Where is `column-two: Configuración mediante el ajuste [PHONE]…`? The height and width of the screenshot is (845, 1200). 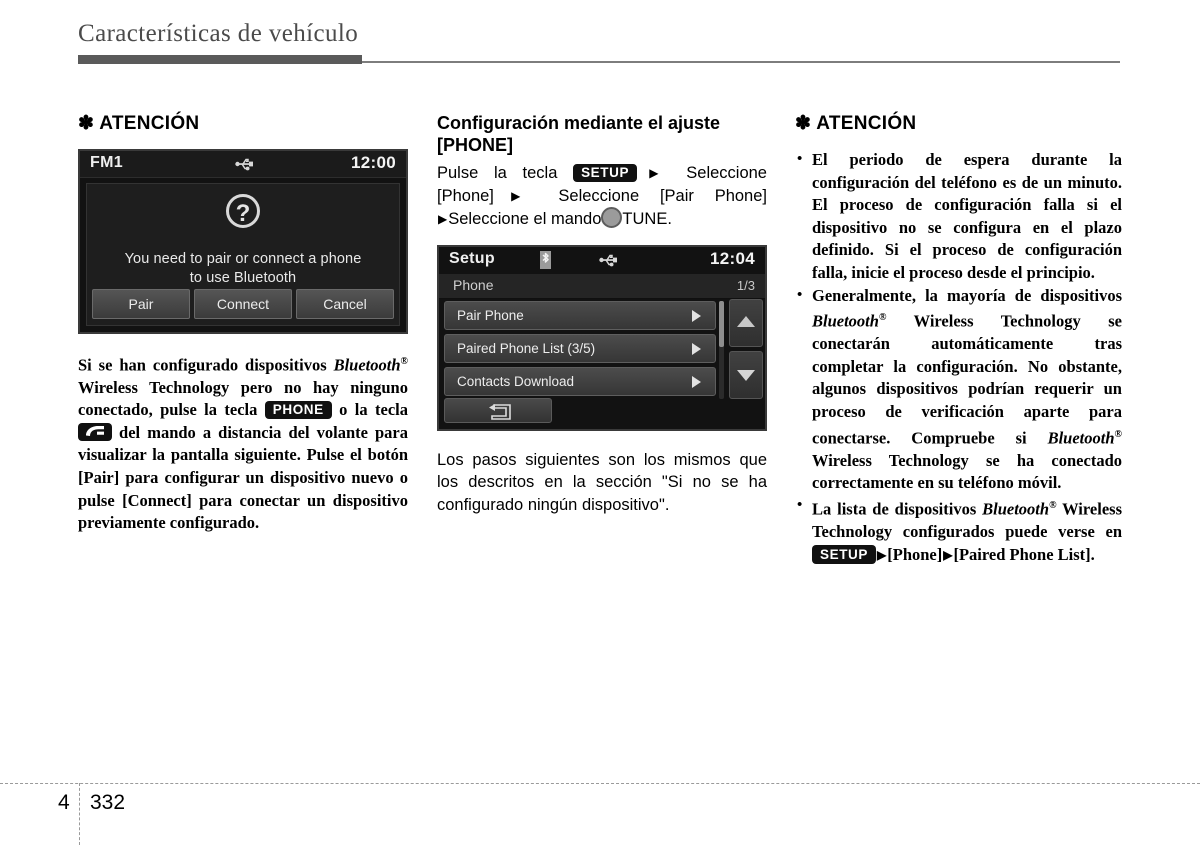
column-two: Configuración mediante el ajuste [PHONE]… is located at coordinates (602, 314).